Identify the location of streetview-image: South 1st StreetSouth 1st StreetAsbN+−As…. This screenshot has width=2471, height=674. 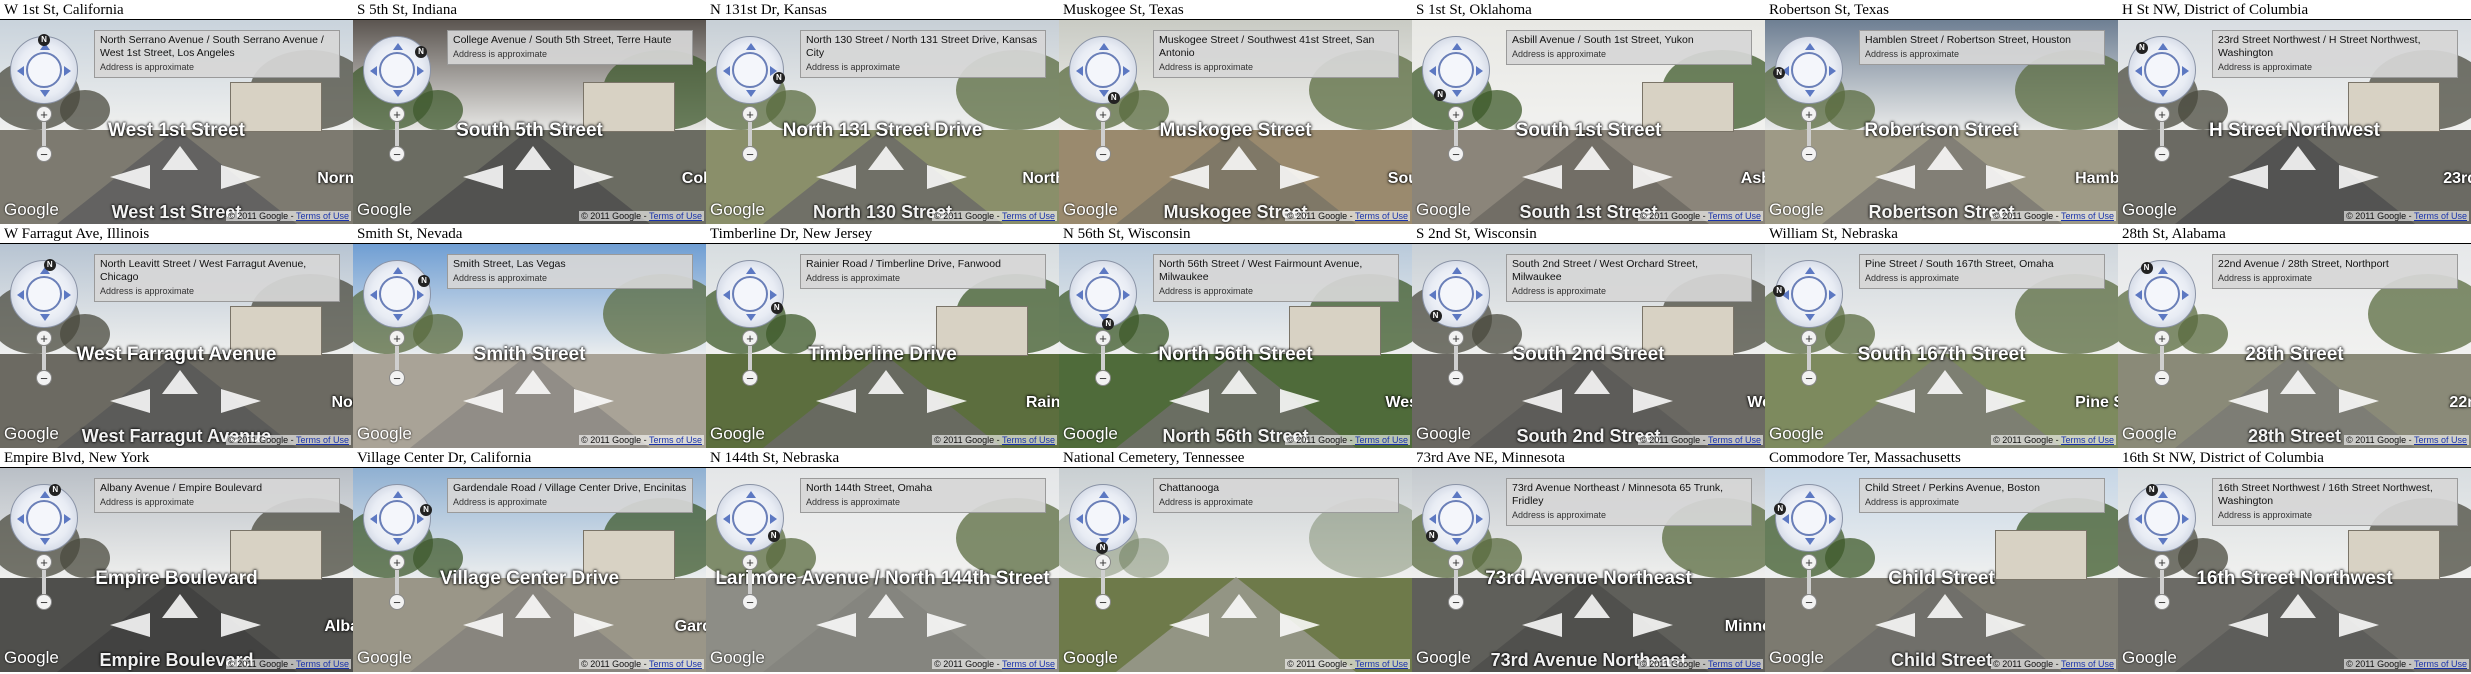
(1588, 122).